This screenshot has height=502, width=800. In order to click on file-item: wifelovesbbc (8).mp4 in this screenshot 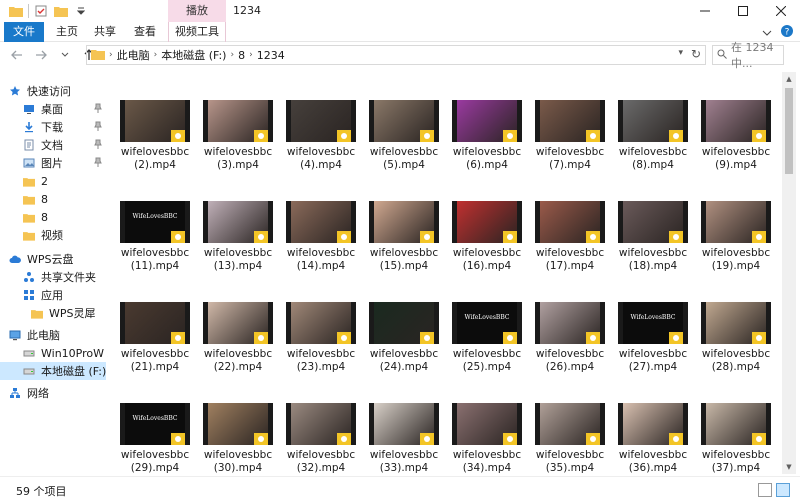, I will do `click(647, 121)`.